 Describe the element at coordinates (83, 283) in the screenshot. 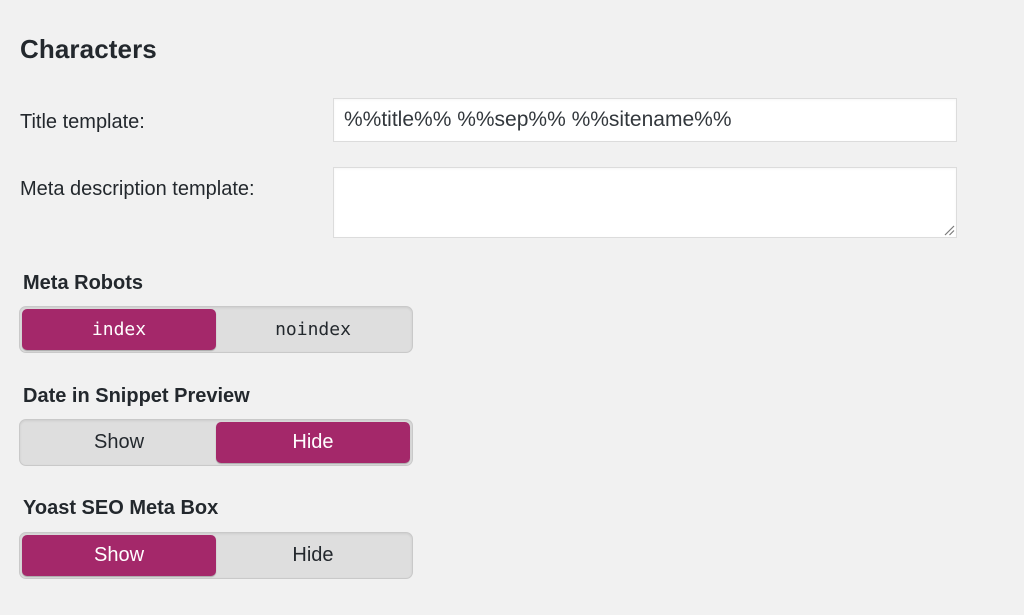

I see `meta-robots-heading: Meta Robots` at that location.